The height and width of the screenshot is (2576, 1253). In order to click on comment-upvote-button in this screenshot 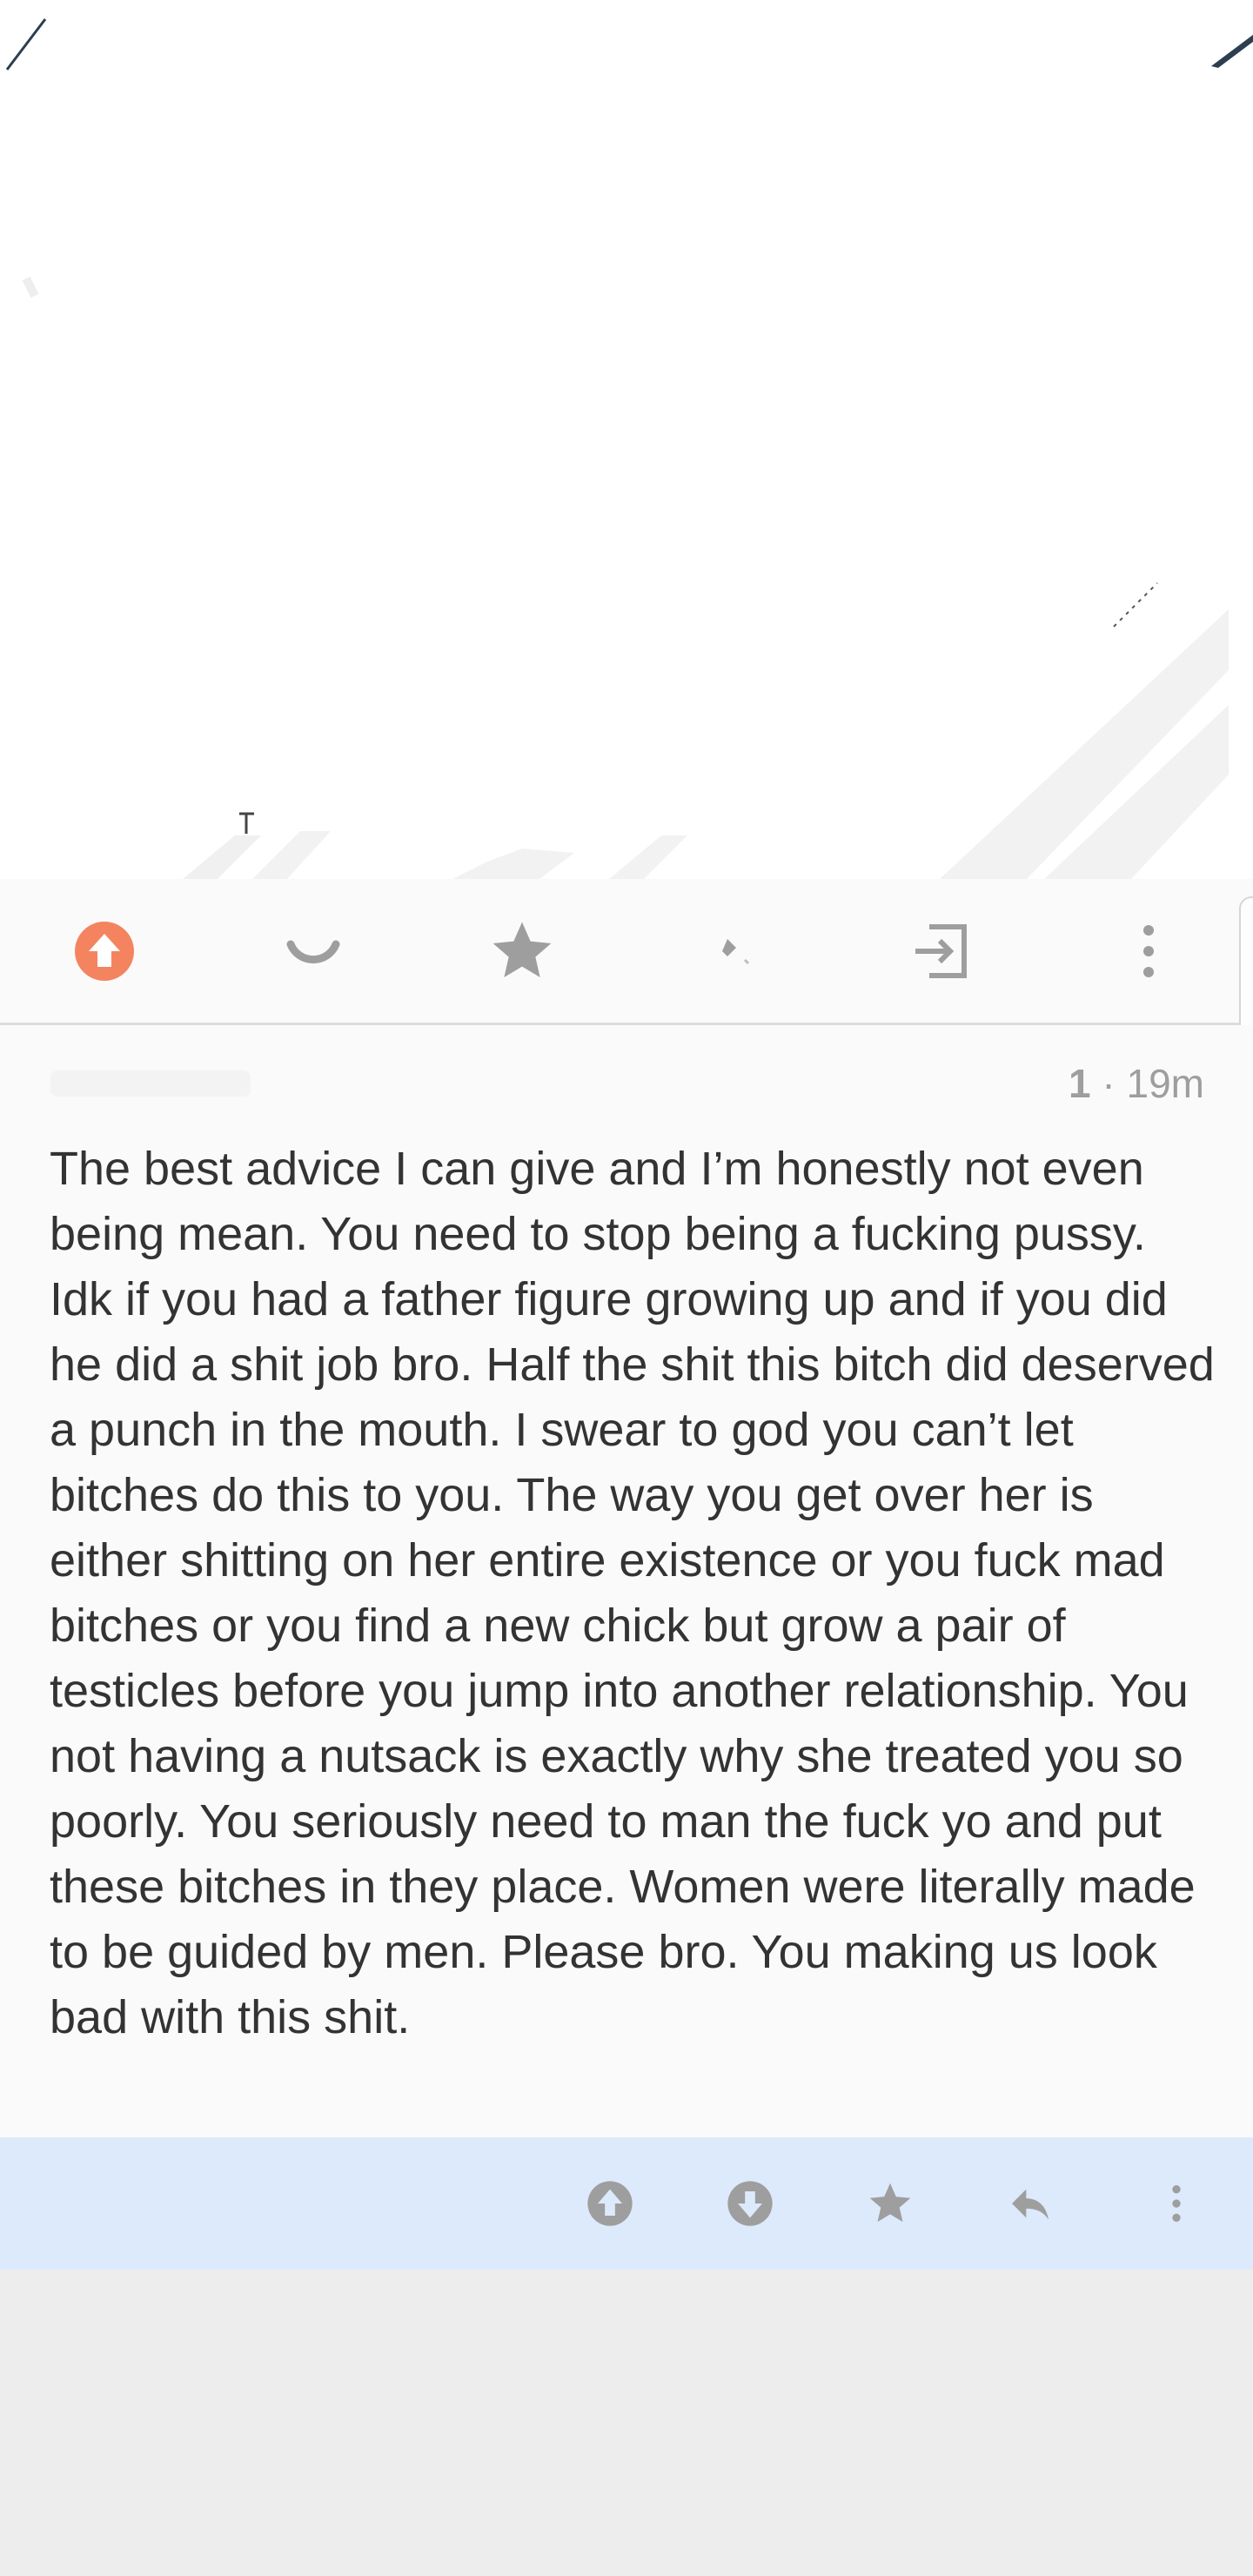, I will do `click(610, 2203)`.